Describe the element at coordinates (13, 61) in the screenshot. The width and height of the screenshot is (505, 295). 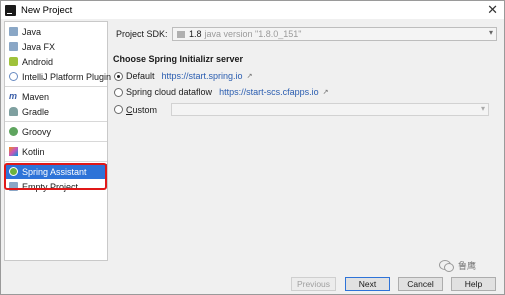
I see `android-icon` at that location.